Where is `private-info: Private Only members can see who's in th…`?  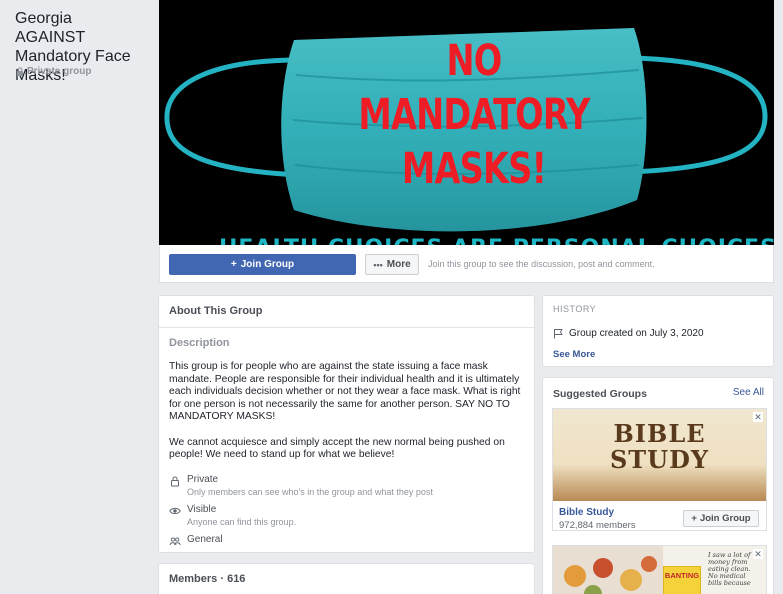 private-info: Private Only members can see who's in th… is located at coordinates (301, 486).